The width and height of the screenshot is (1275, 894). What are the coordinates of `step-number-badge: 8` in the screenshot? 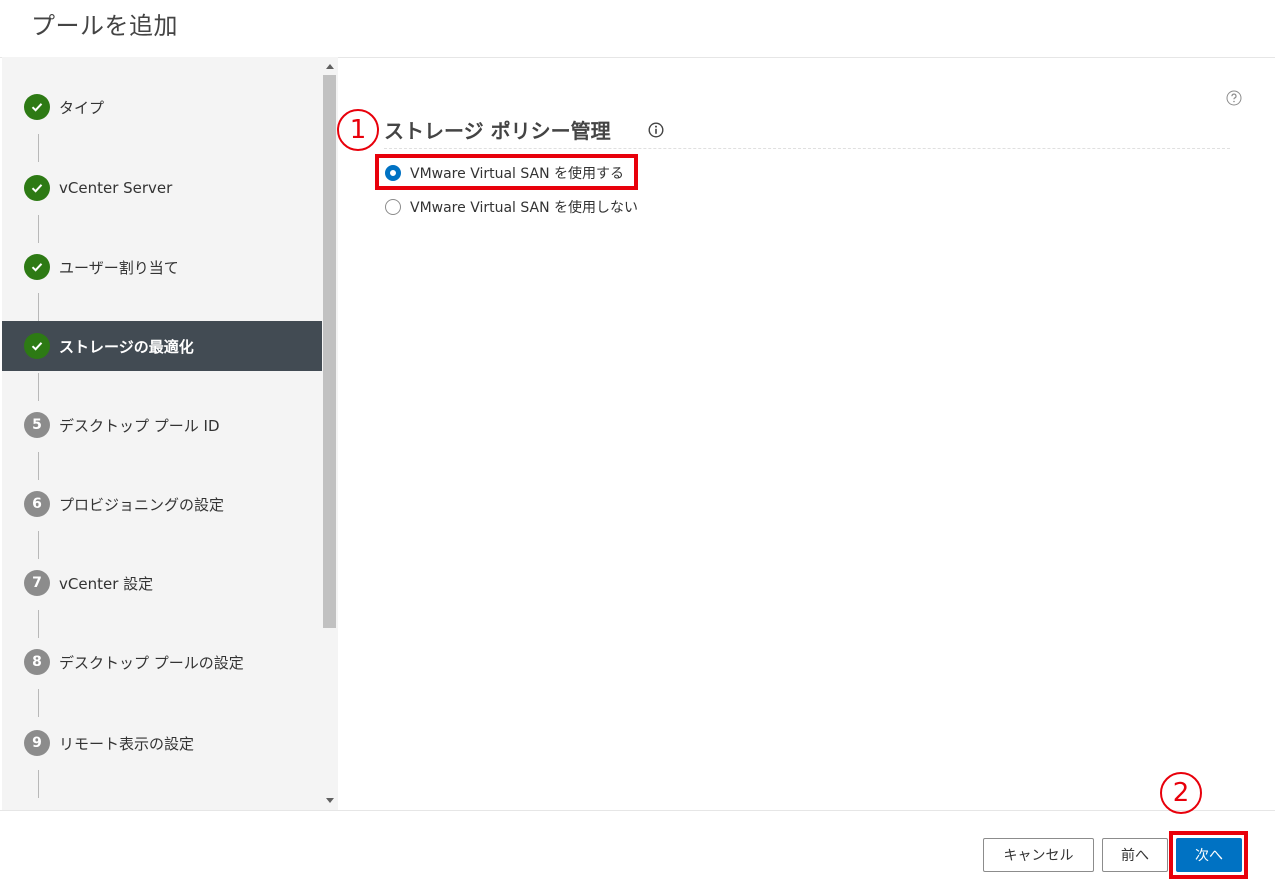 It's located at (37, 662).